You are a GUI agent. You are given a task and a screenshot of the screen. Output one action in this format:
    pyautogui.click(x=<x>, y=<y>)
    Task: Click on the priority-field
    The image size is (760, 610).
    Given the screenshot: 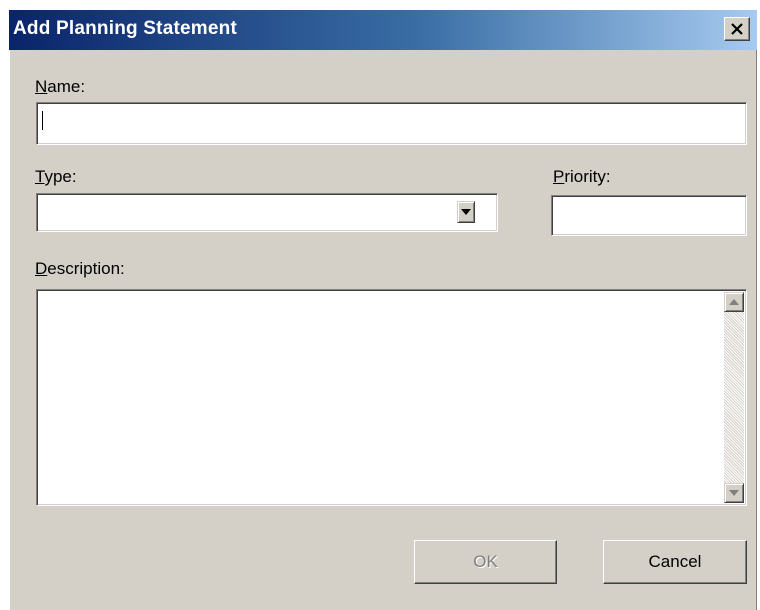 What is the action you would take?
    pyautogui.click(x=649, y=215)
    